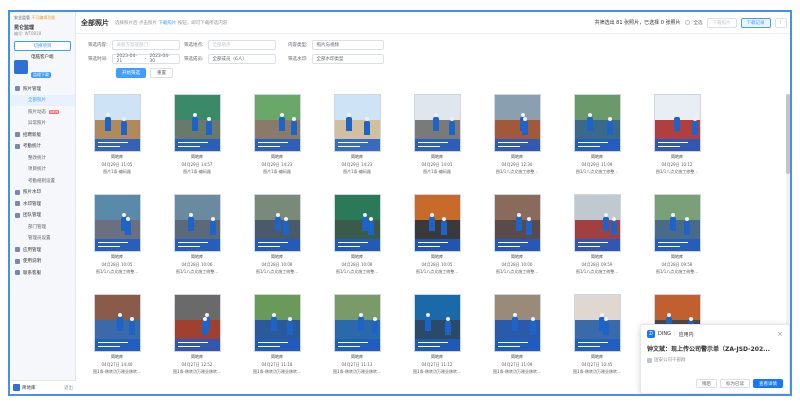 The width and height of the screenshot is (800, 405). What do you see at coordinates (131, 73) in the screenshot?
I see `search-button: 开始筛选` at bounding box center [131, 73].